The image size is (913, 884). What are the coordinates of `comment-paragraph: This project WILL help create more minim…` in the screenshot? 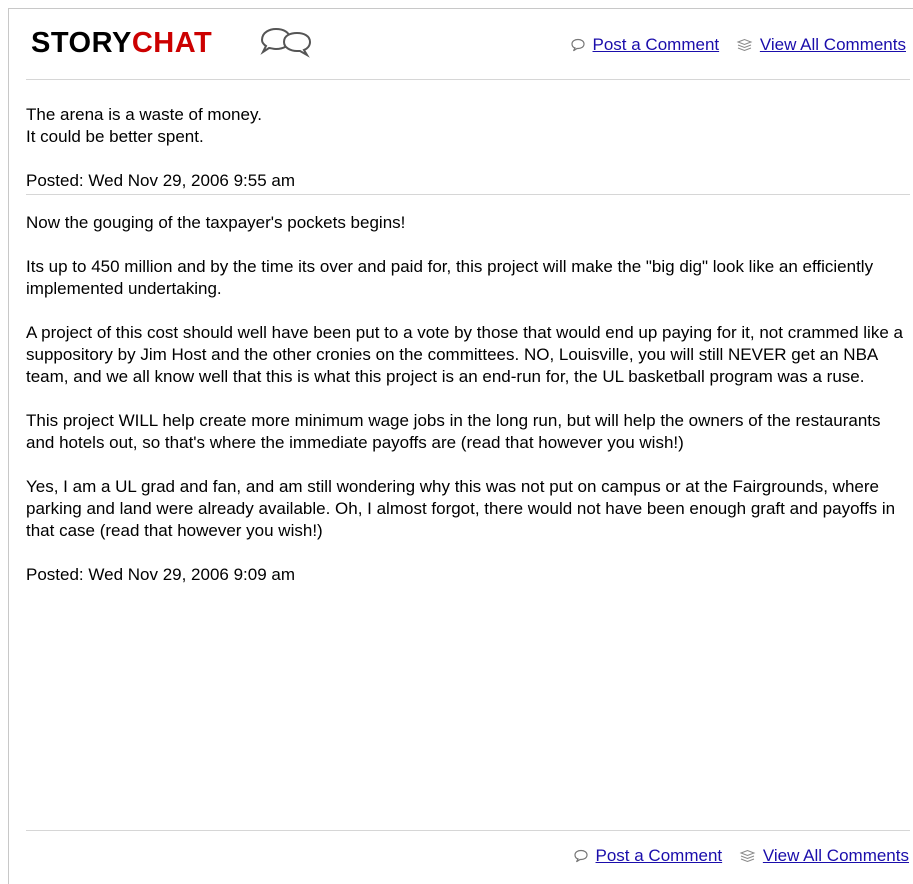 It's located at (453, 431).